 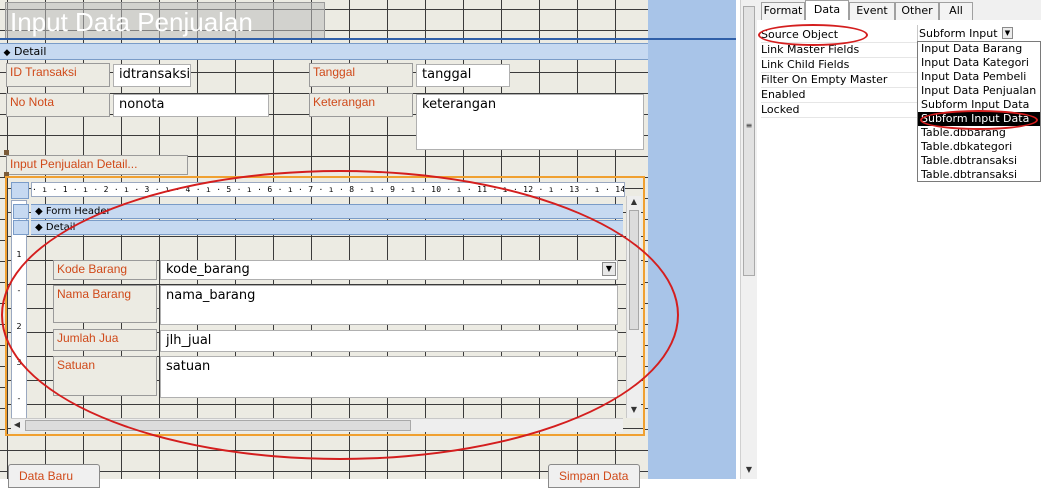 What do you see at coordinates (979, 105) in the screenshot?
I see `dropdown-option: Subform Input Data` at bounding box center [979, 105].